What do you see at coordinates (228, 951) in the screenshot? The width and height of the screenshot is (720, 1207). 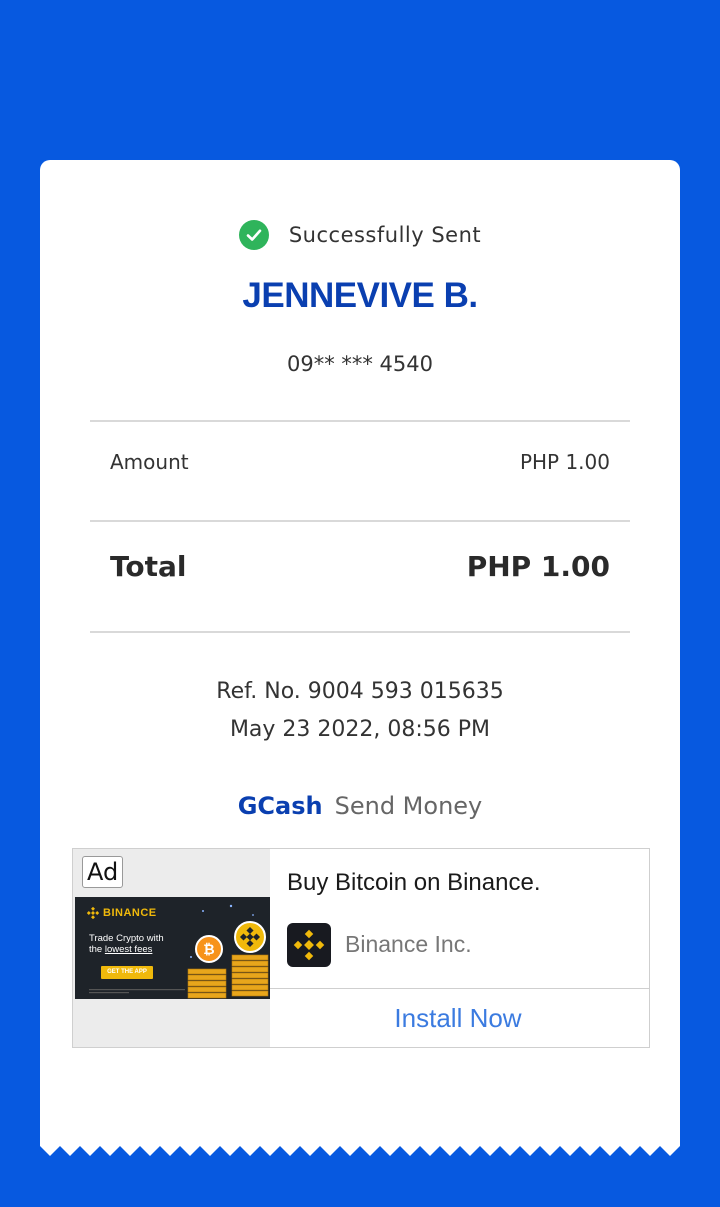 I see `coins-illustration: ₿` at bounding box center [228, 951].